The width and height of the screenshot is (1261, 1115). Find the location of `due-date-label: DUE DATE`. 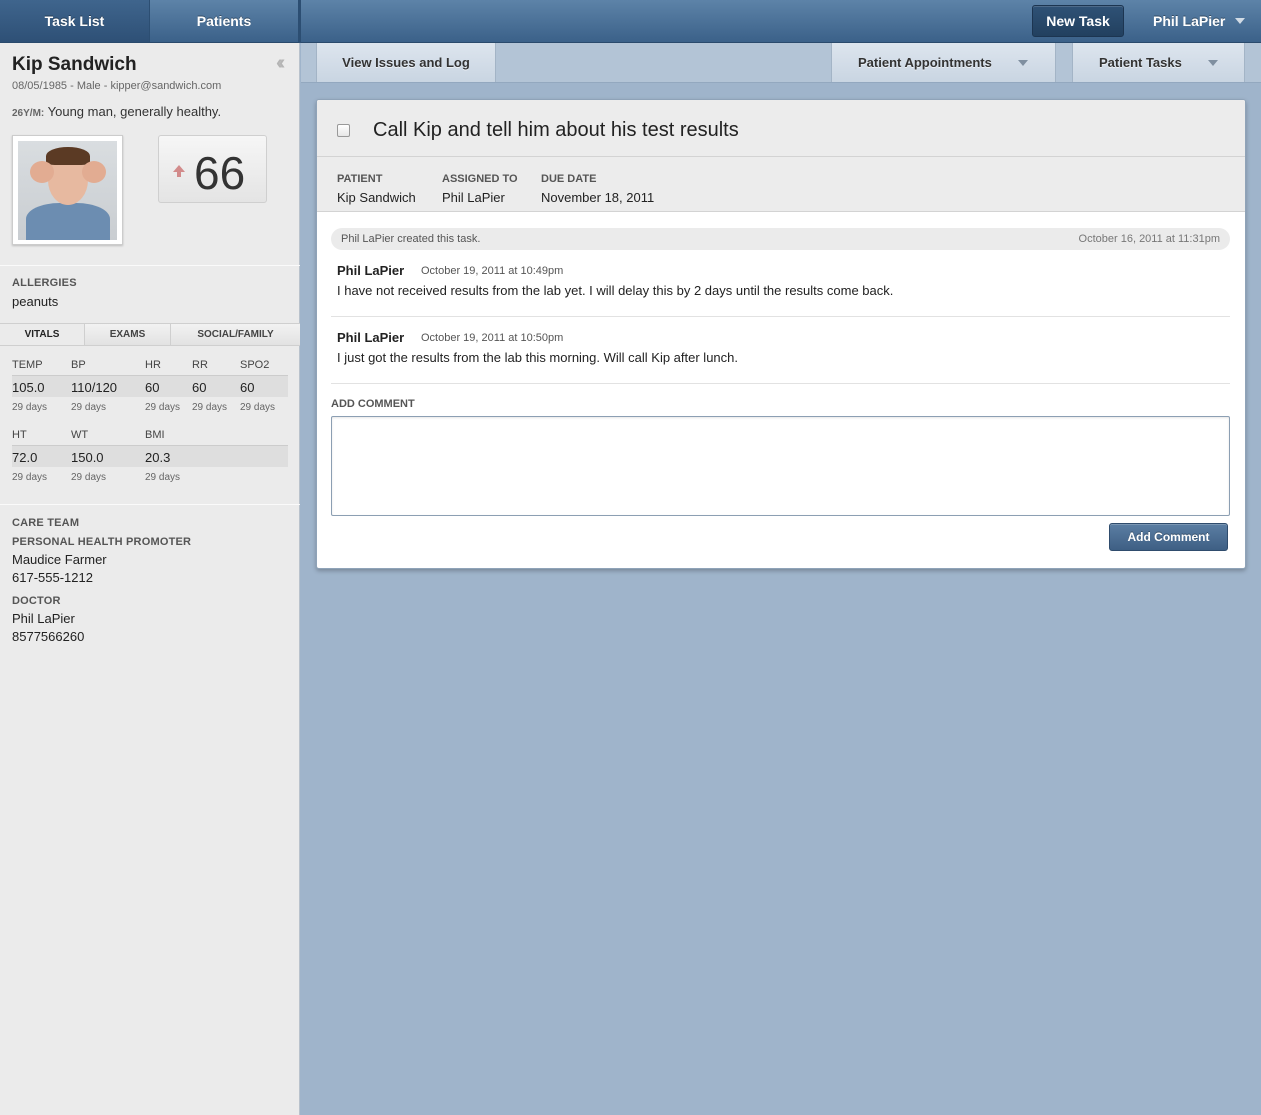

due-date-label: DUE DATE is located at coordinates (569, 179).